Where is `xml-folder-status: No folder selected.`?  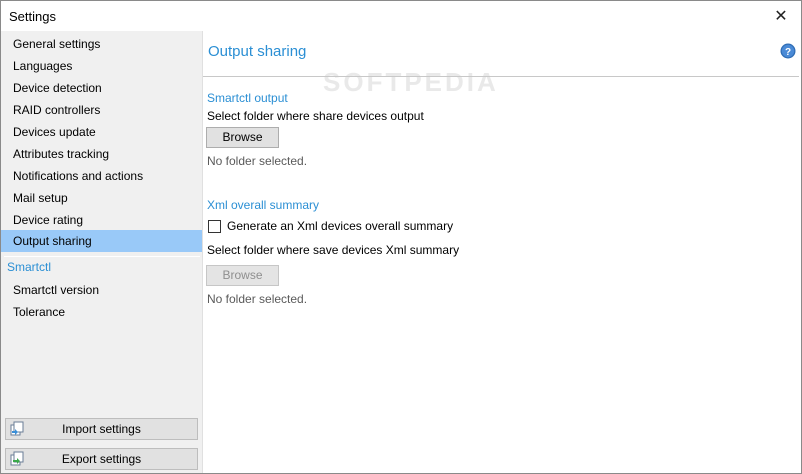
xml-folder-status: No folder selected. is located at coordinates (257, 299).